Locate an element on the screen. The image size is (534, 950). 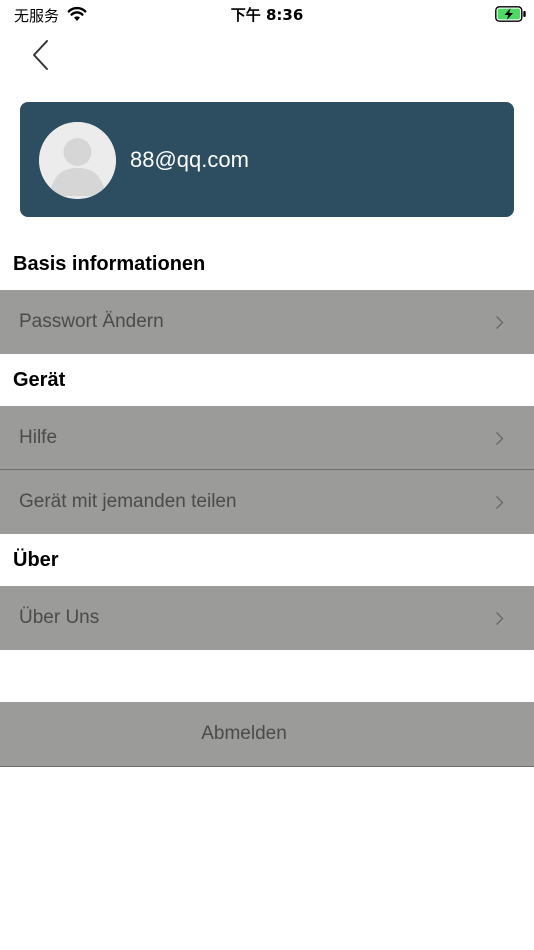
row-label: Über Uns is located at coordinates (59, 617).